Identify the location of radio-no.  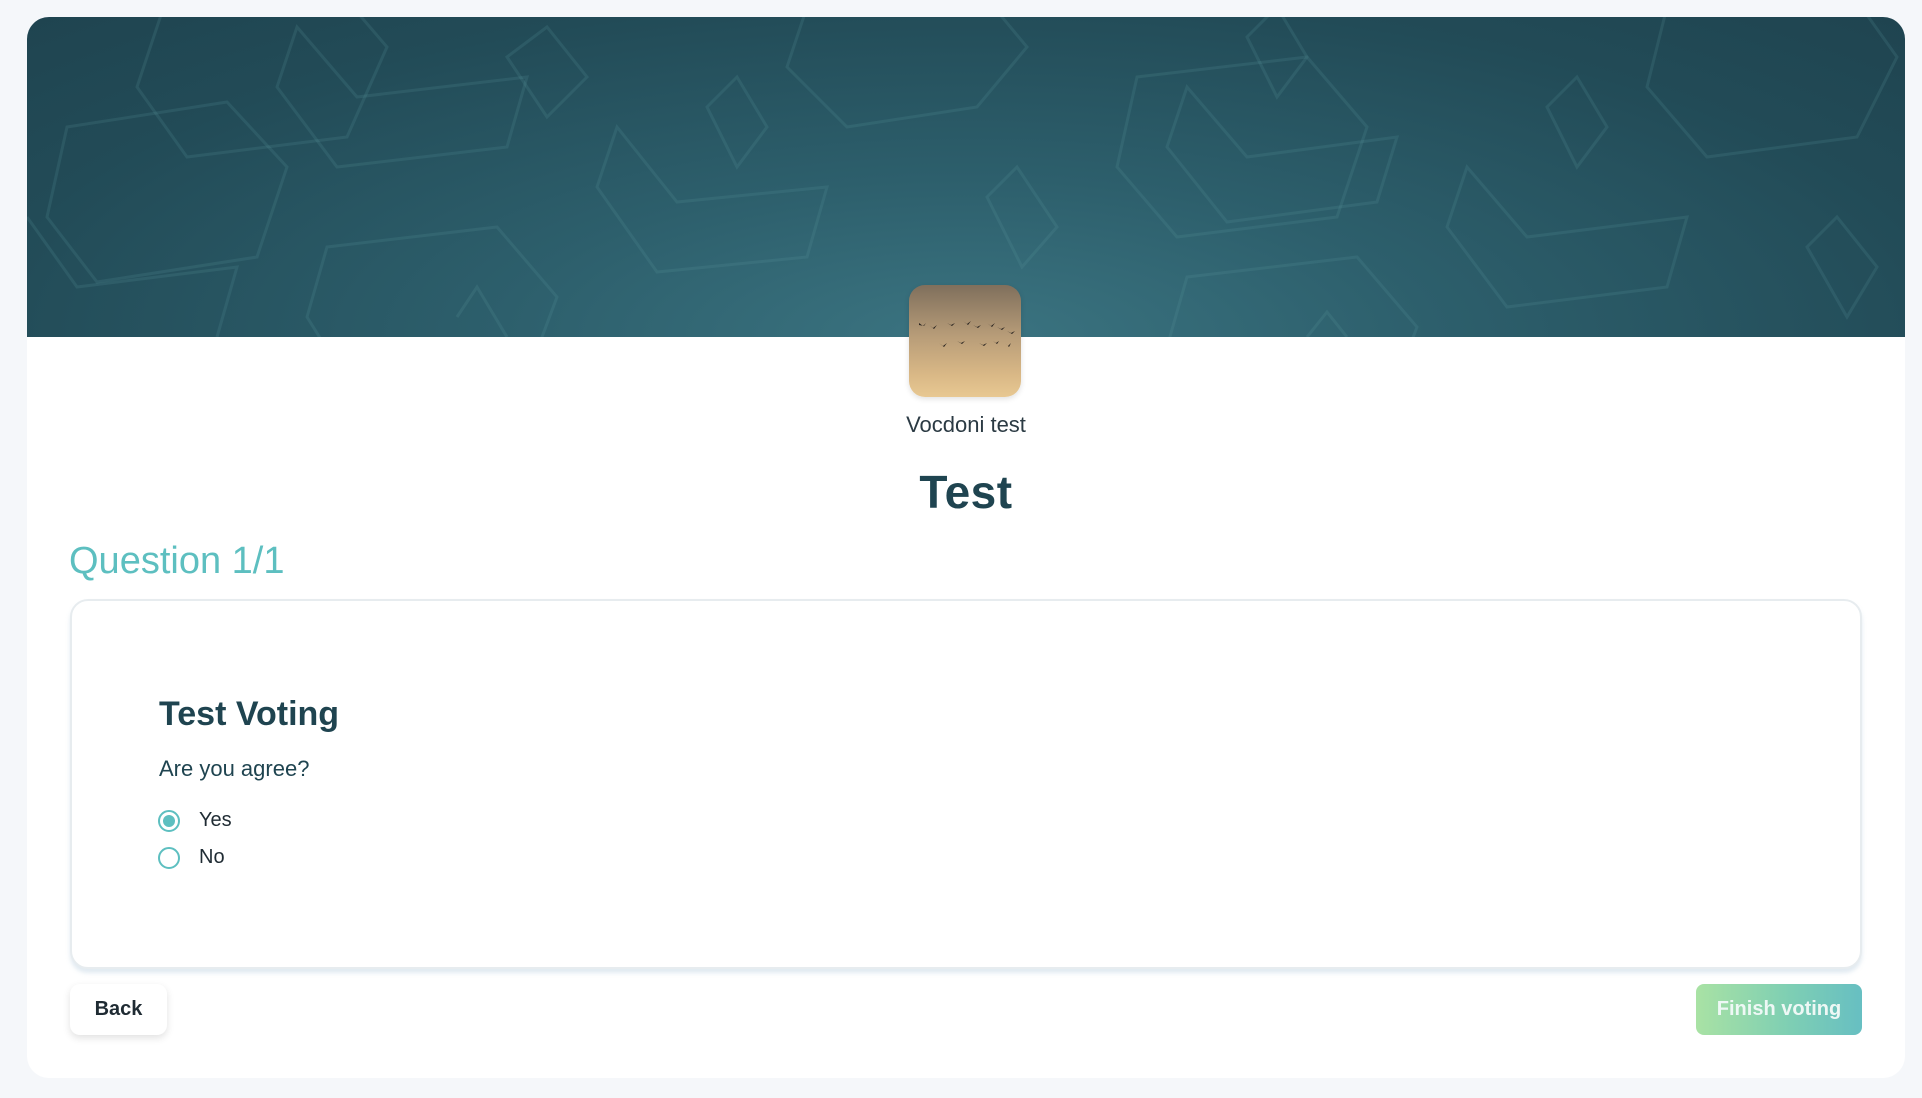
(169, 857).